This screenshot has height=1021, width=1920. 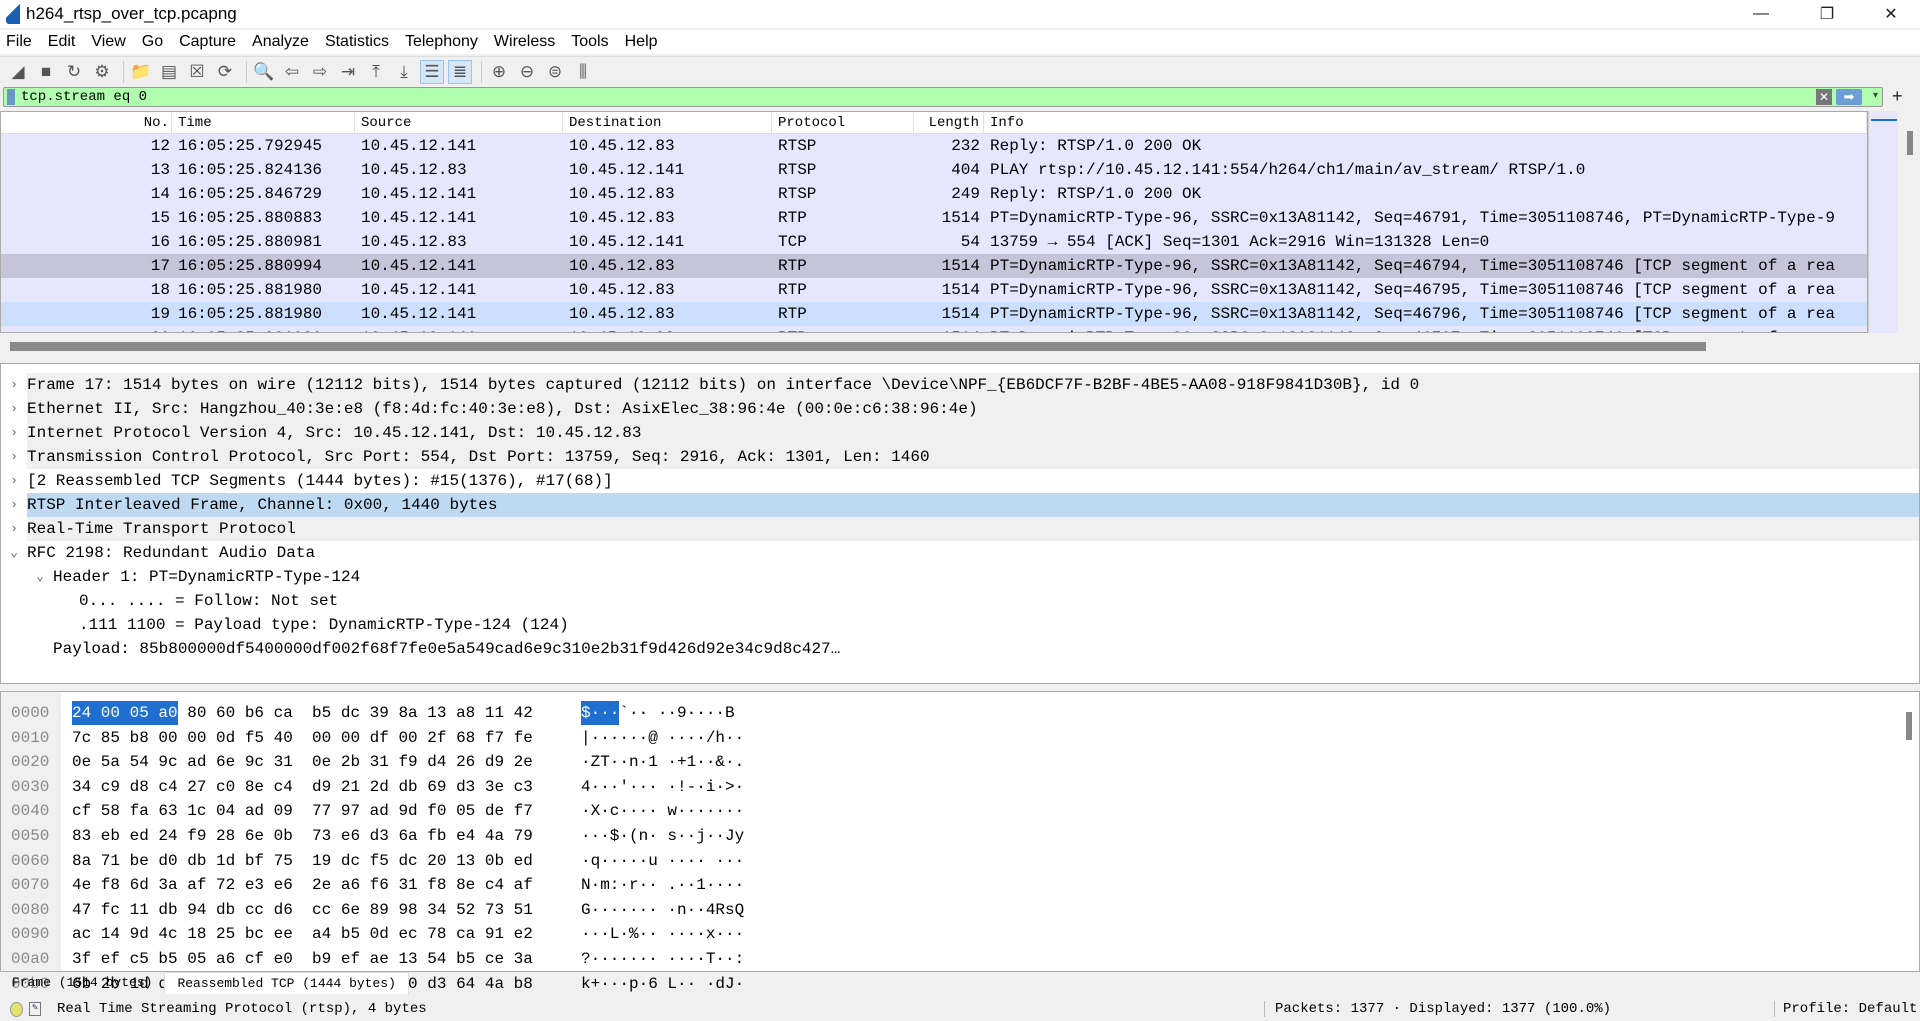 What do you see at coordinates (1891, 14) in the screenshot?
I see `close-button: ✕` at bounding box center [1891, 14].